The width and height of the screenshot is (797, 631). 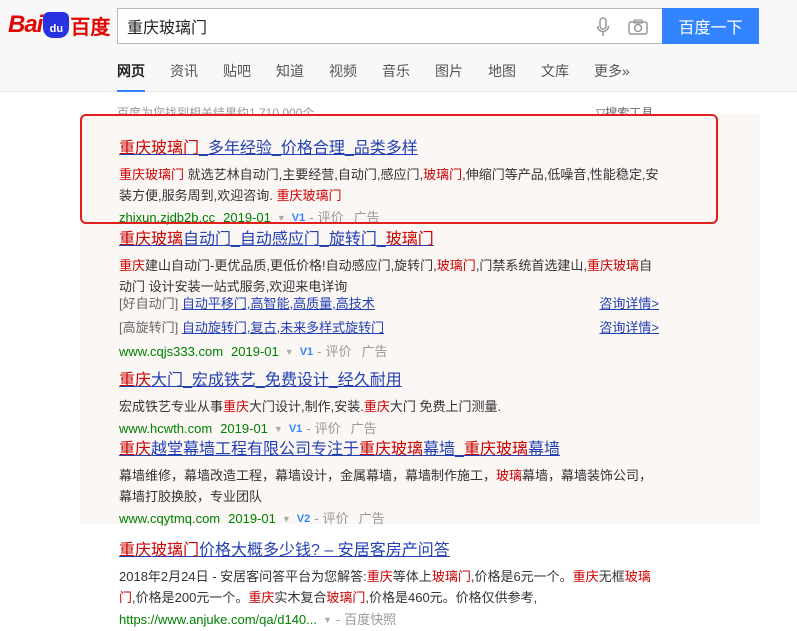 I want to click on microphone-icon, so click(x=603, y=27).